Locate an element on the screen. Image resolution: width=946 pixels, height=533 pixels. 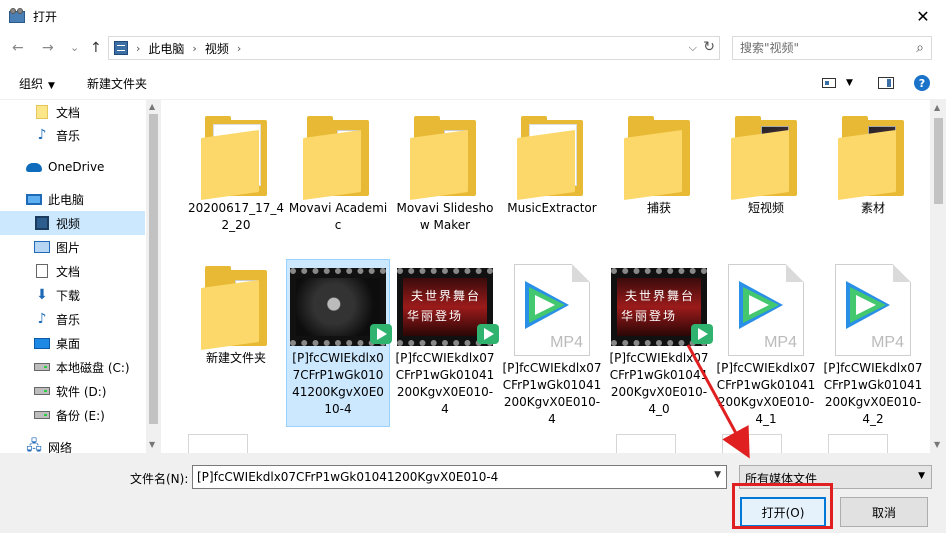
sidebar-item-music-quick: ♪ 音乐 is located at coordinates (72, 135).